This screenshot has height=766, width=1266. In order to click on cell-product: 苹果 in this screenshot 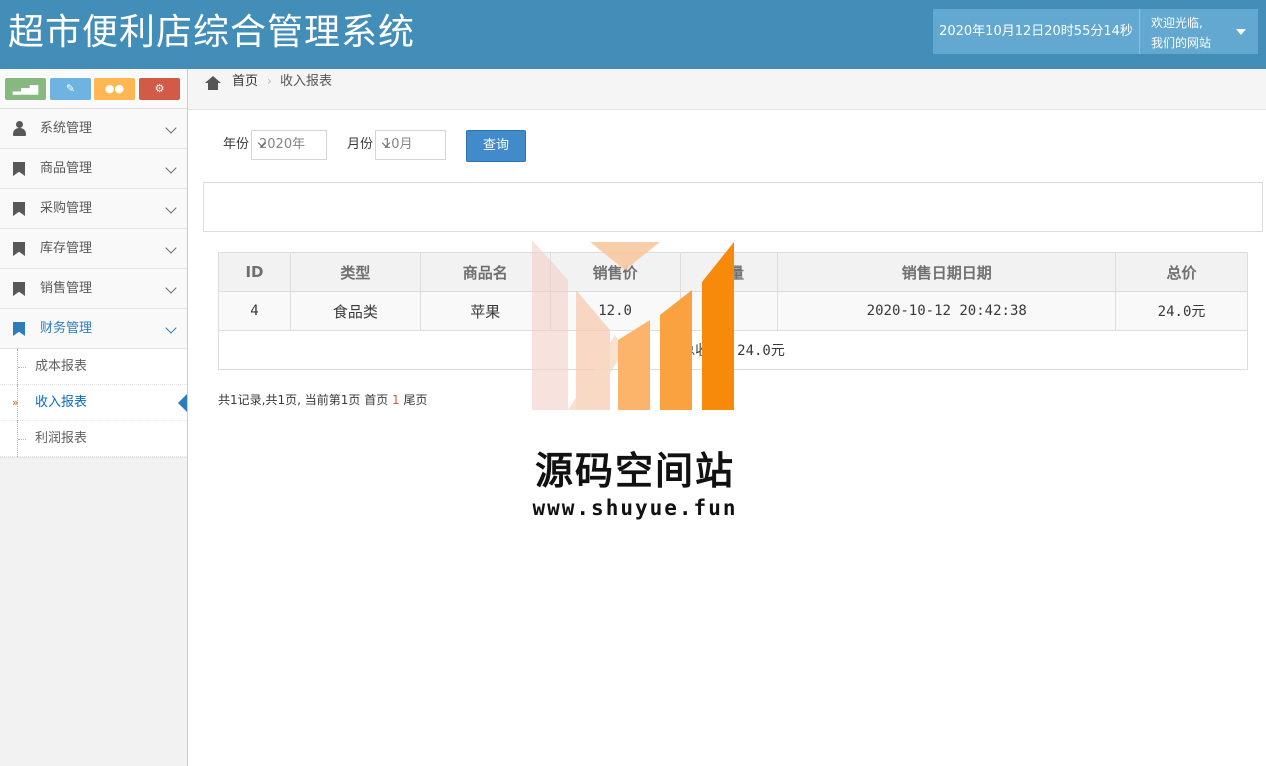, I will do `click(485, 311)`.